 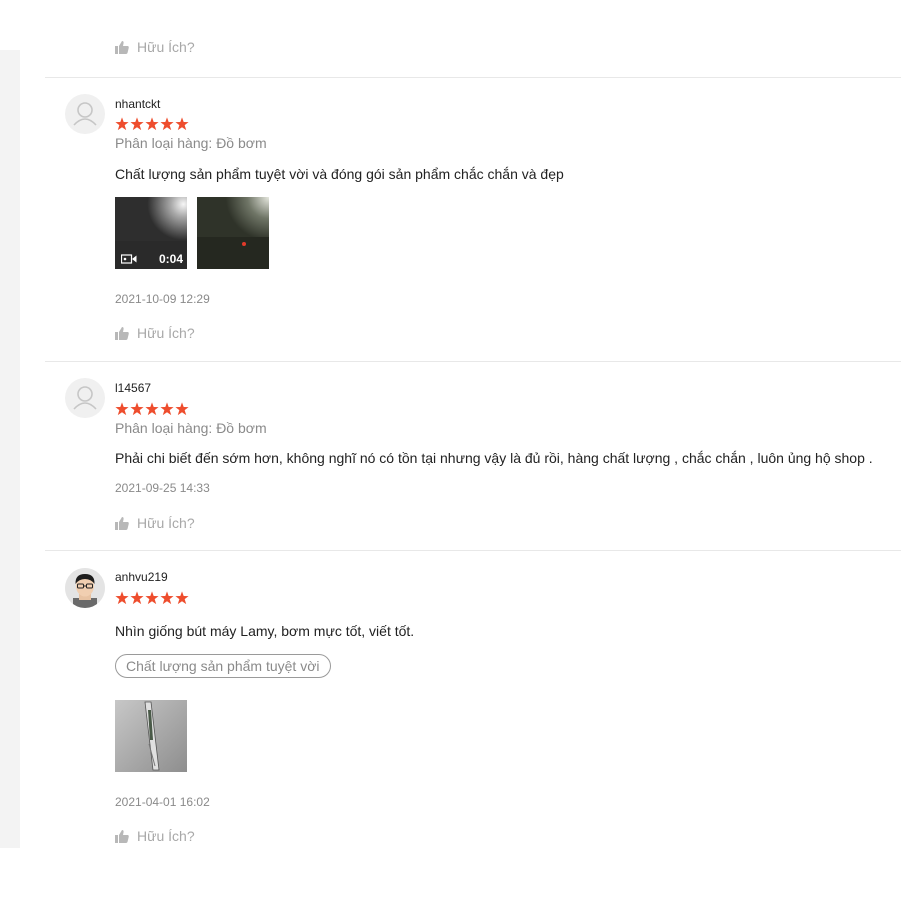 I want to click on review-media: 0:04, so click(x=192, y=233).